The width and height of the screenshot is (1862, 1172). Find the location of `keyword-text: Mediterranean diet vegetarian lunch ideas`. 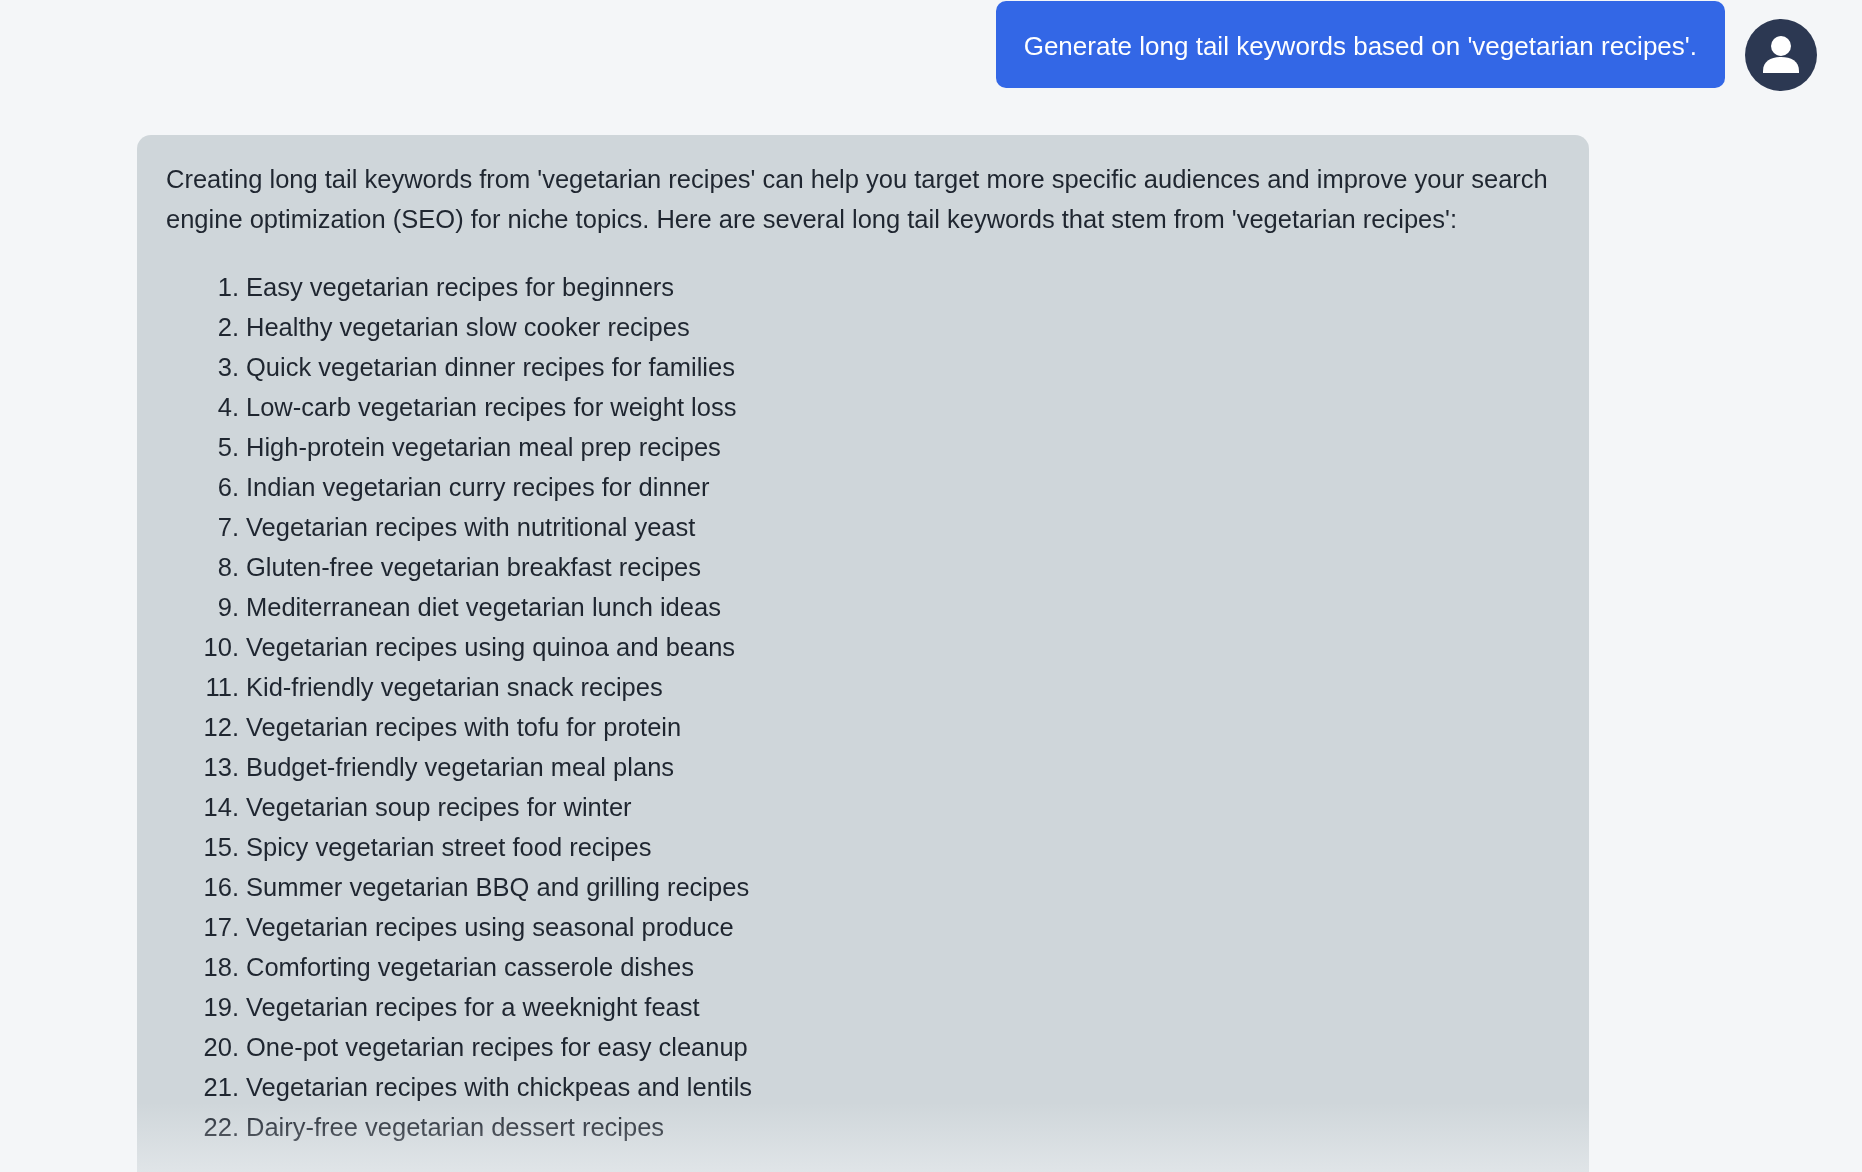

keyword-text: Mediterranean diet vegetarian lunch ideas is located at coordinates (483, 607).